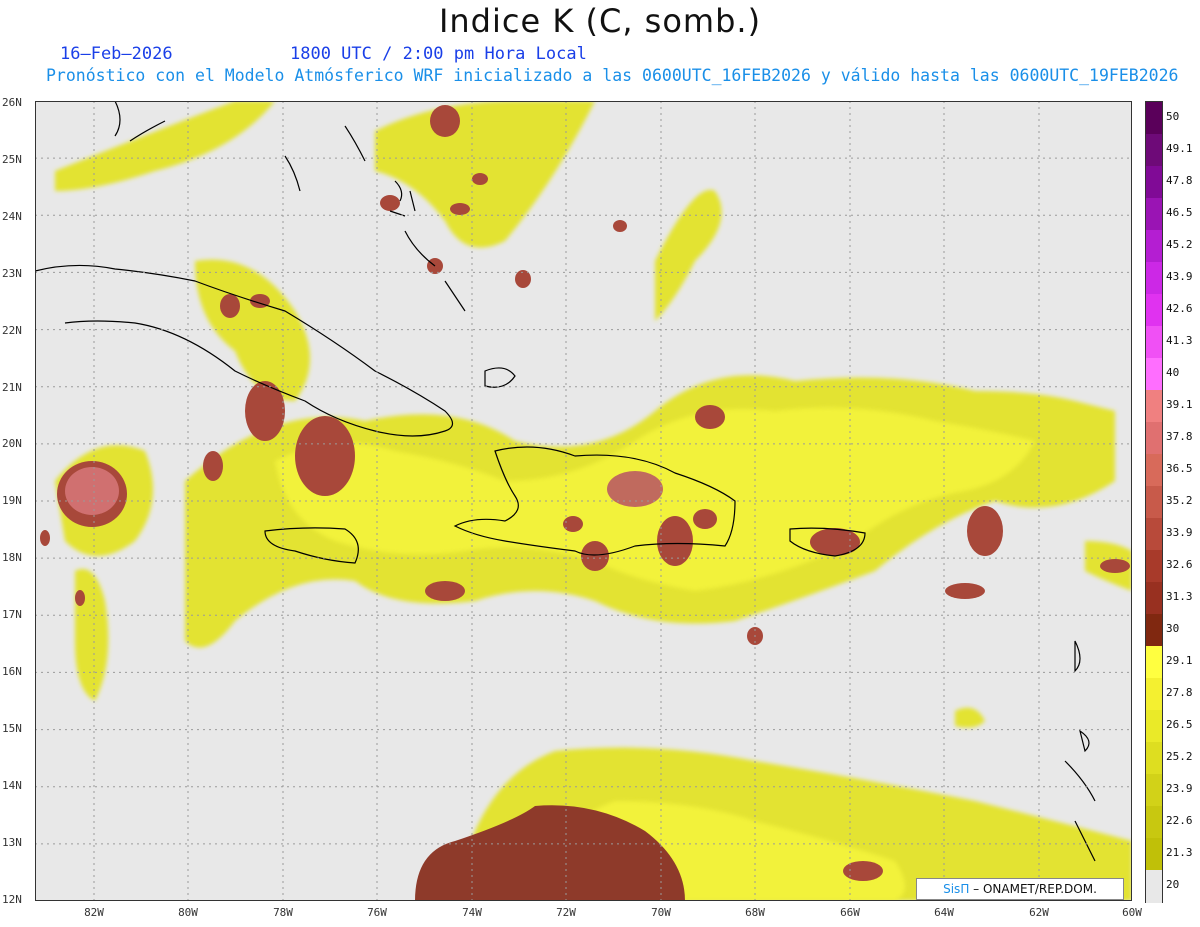  What do you see at coordinates (1173, 884) in the screenshot?
I see `legend-label: 20` at bounding box center [1173, 884].